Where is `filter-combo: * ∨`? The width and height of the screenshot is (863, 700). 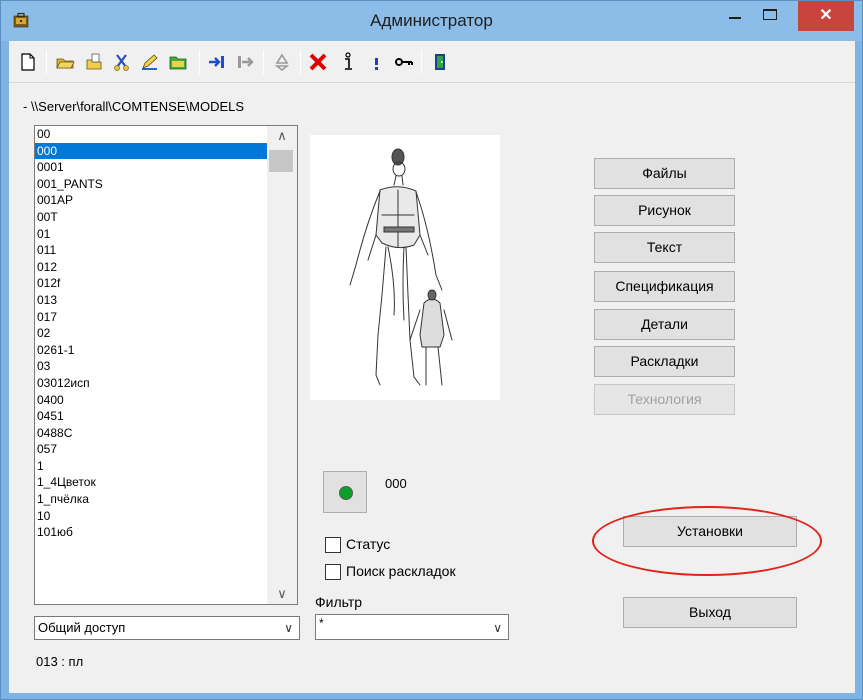
filter-combo: * ∨ is located at coordinates (412, 627).